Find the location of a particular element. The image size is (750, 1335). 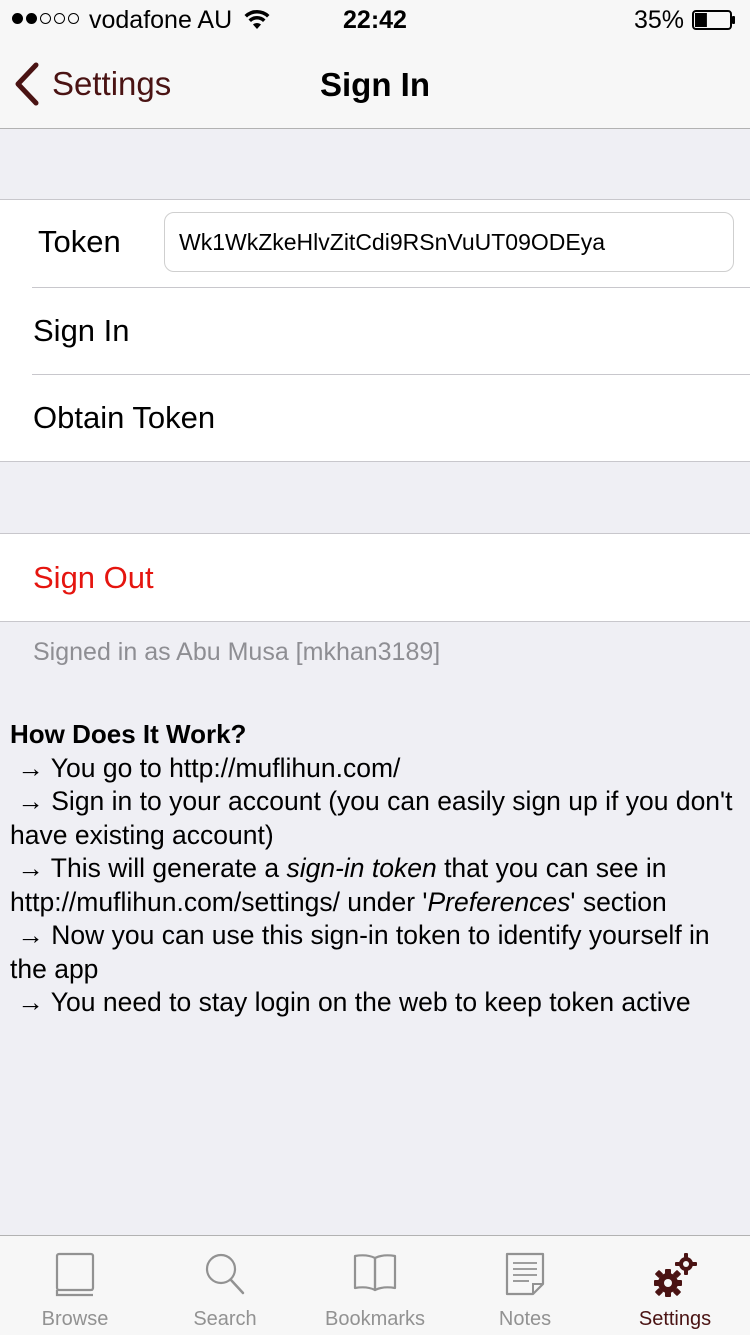

open-book-icon is located at coordinates (375, 1273).